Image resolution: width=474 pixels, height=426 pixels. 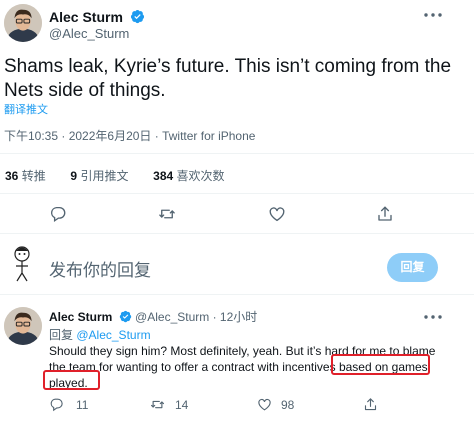 I want to click on author-name: Alec Sturm, so click(x=86, y=17).